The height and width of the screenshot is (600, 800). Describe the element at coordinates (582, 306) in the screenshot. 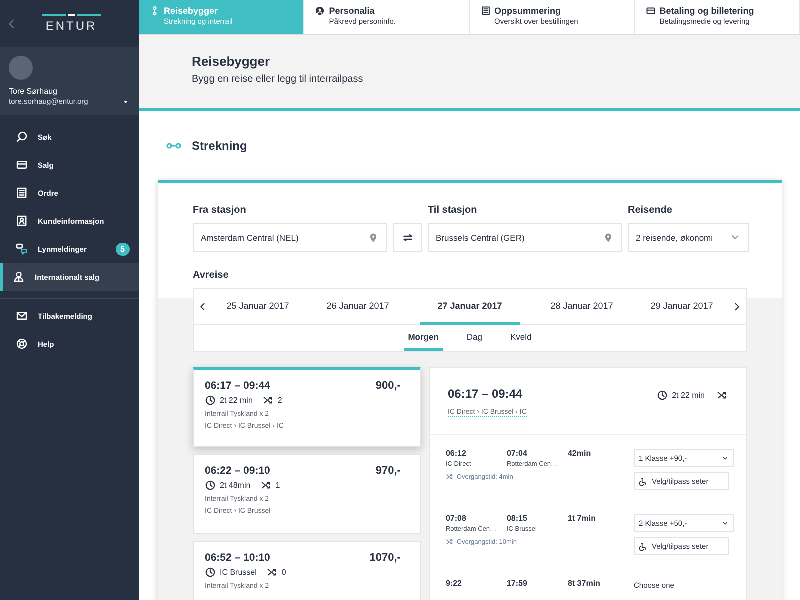

I see `date-tab: 28 Januar 2017` at that location.